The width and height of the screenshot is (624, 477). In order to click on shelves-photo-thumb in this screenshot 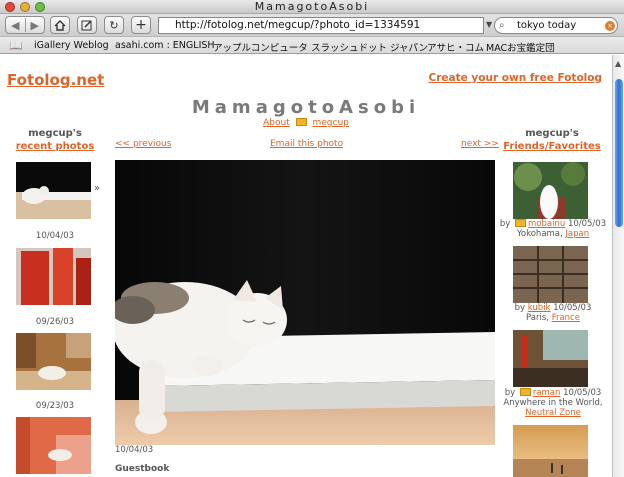, I will do `click(550, 274)`.